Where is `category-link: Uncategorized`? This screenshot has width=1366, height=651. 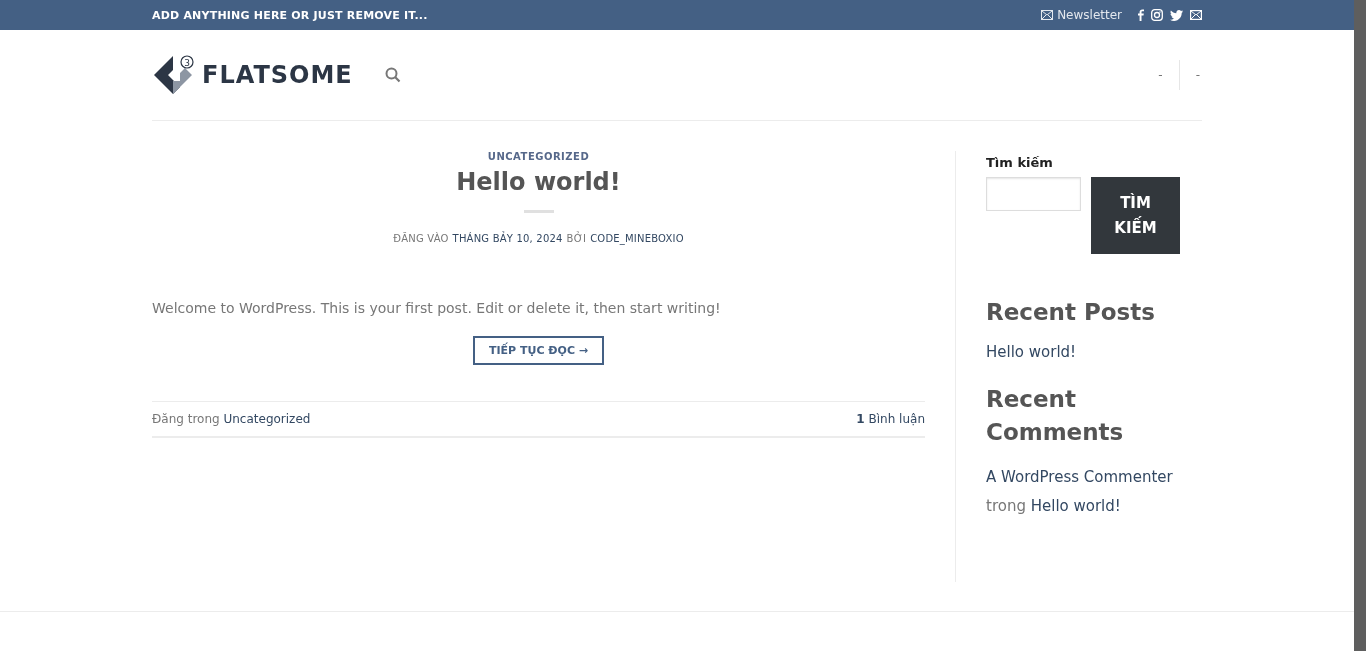
category-link: Uncategorized is located at coordinates (267, 419).